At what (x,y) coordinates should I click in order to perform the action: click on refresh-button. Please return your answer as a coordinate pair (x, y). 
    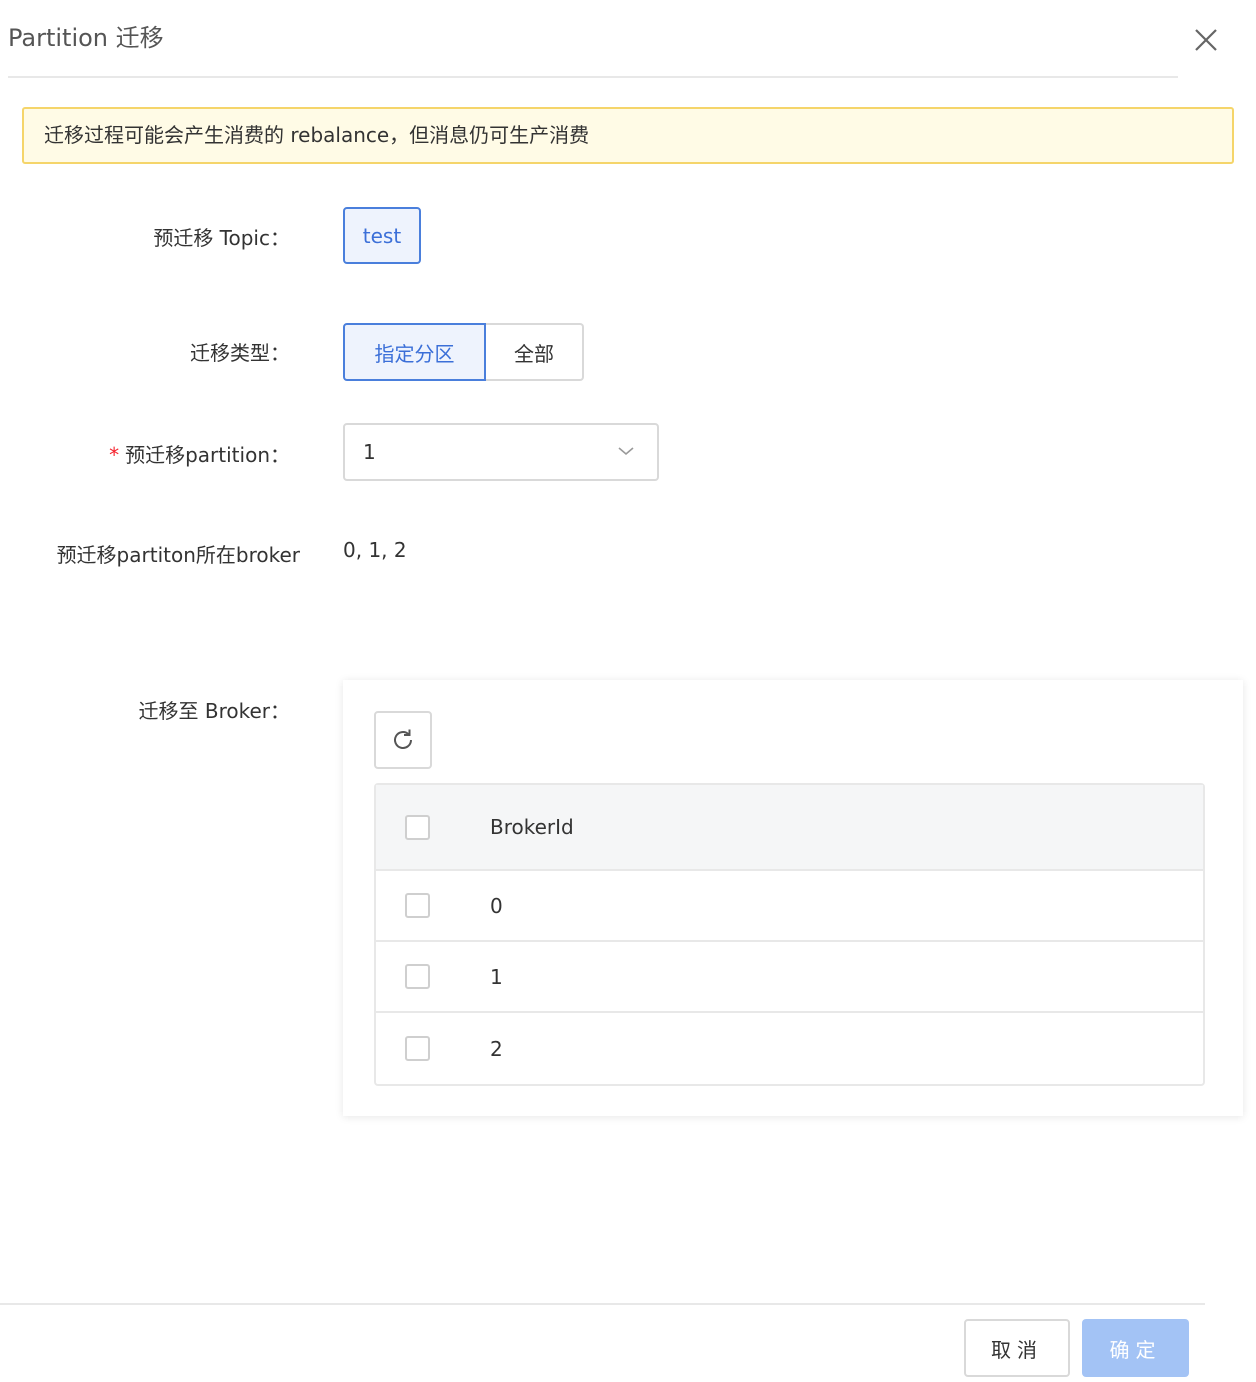
    Looking at the image, I should click on (403, 740).